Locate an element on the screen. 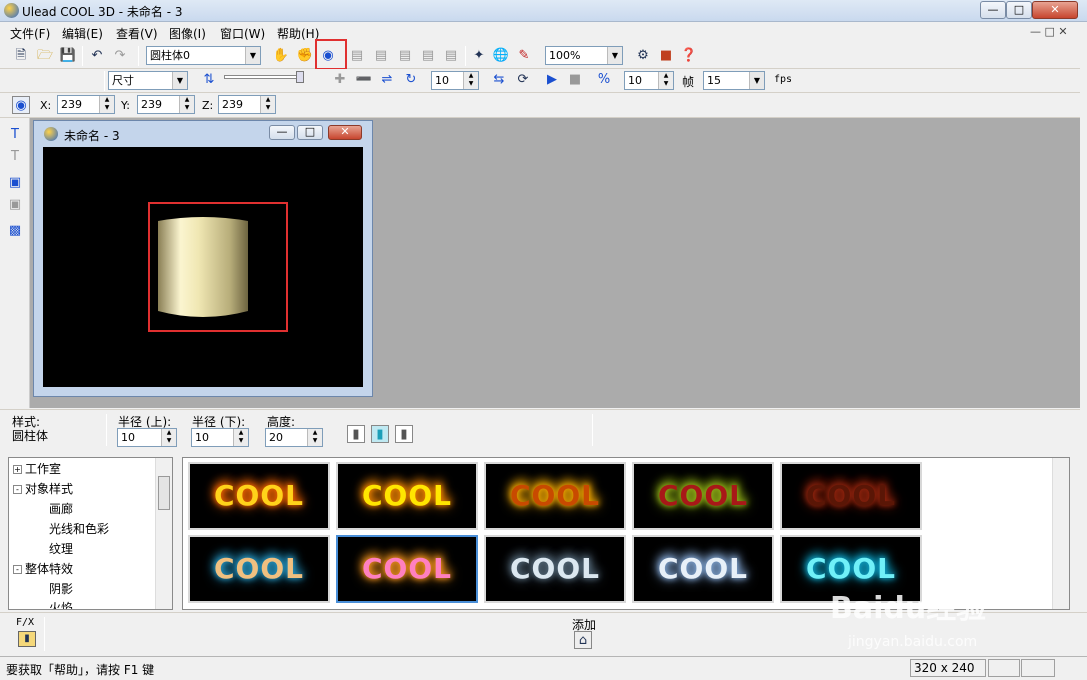 Image resolution: width=1087 pixels, height=680 pixels. text-tool-icon: T is located at coordinates (15, 135).